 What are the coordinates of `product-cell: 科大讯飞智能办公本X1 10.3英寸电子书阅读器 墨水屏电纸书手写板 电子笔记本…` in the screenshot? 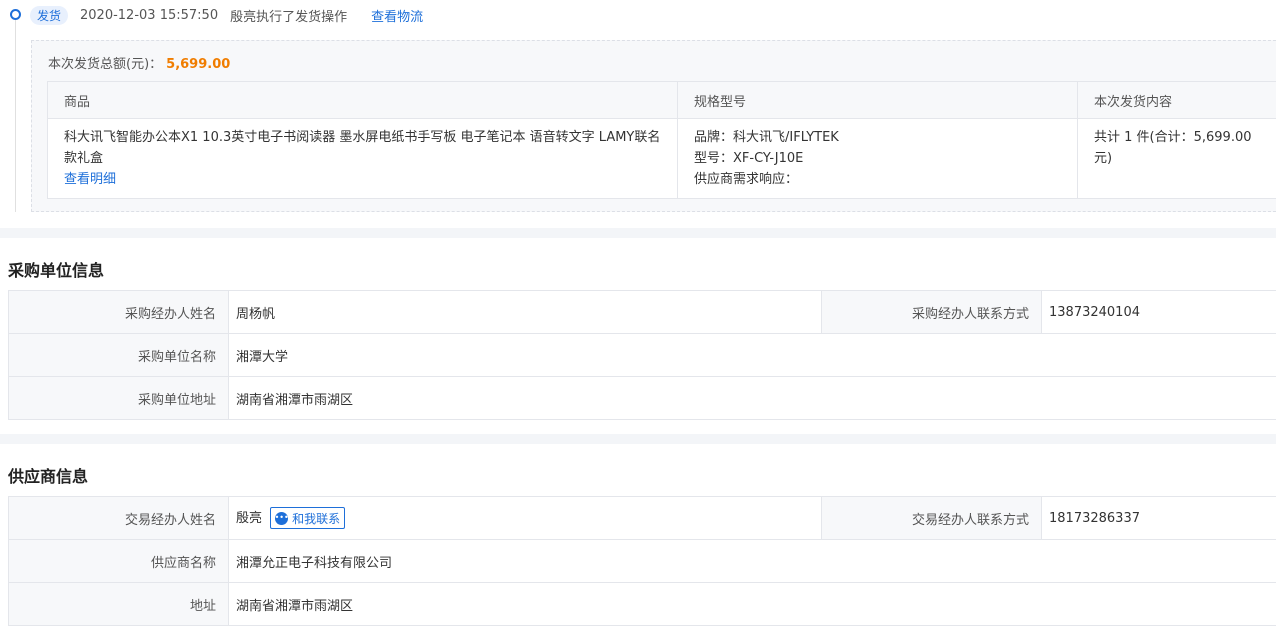 It's located at (362, 158).